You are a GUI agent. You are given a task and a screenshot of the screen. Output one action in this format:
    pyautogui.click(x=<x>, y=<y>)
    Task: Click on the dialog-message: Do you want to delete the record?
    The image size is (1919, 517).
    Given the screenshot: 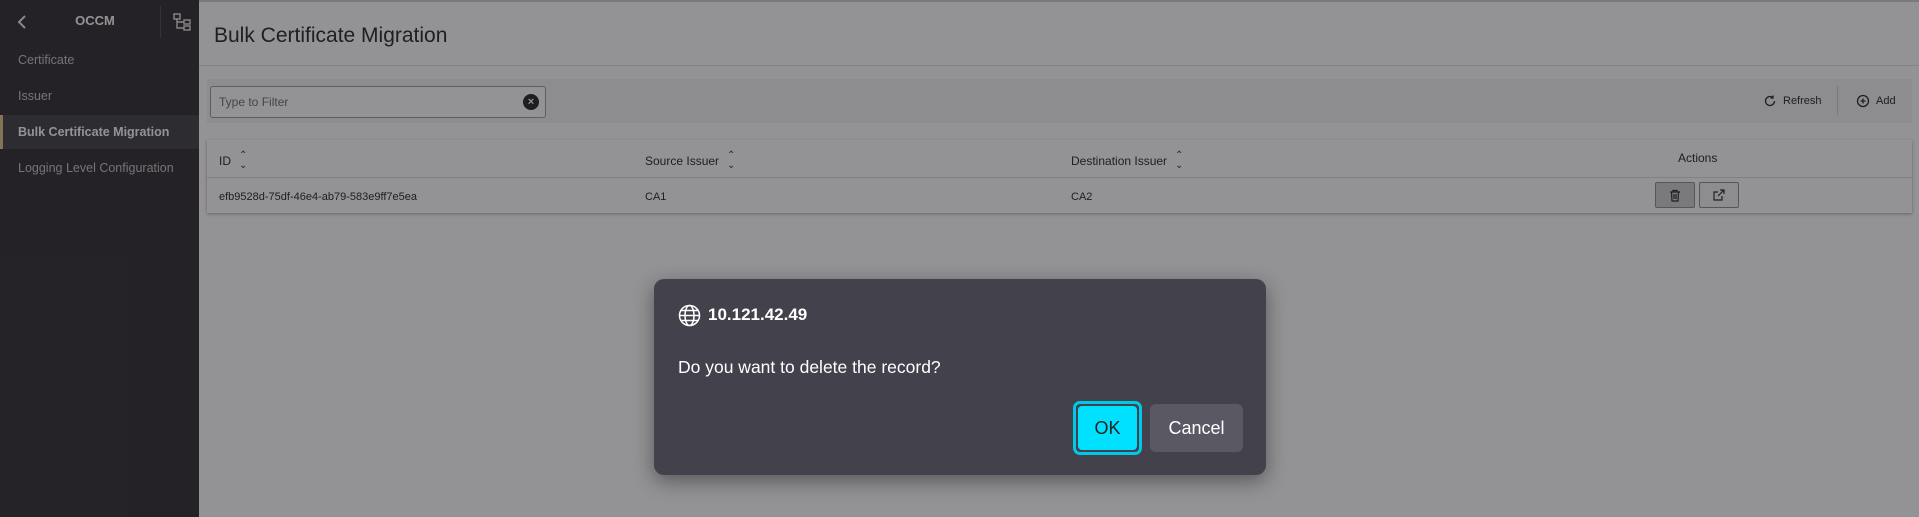 What is the action you would take?
    pyautogui.click(x=809, y=367)
    